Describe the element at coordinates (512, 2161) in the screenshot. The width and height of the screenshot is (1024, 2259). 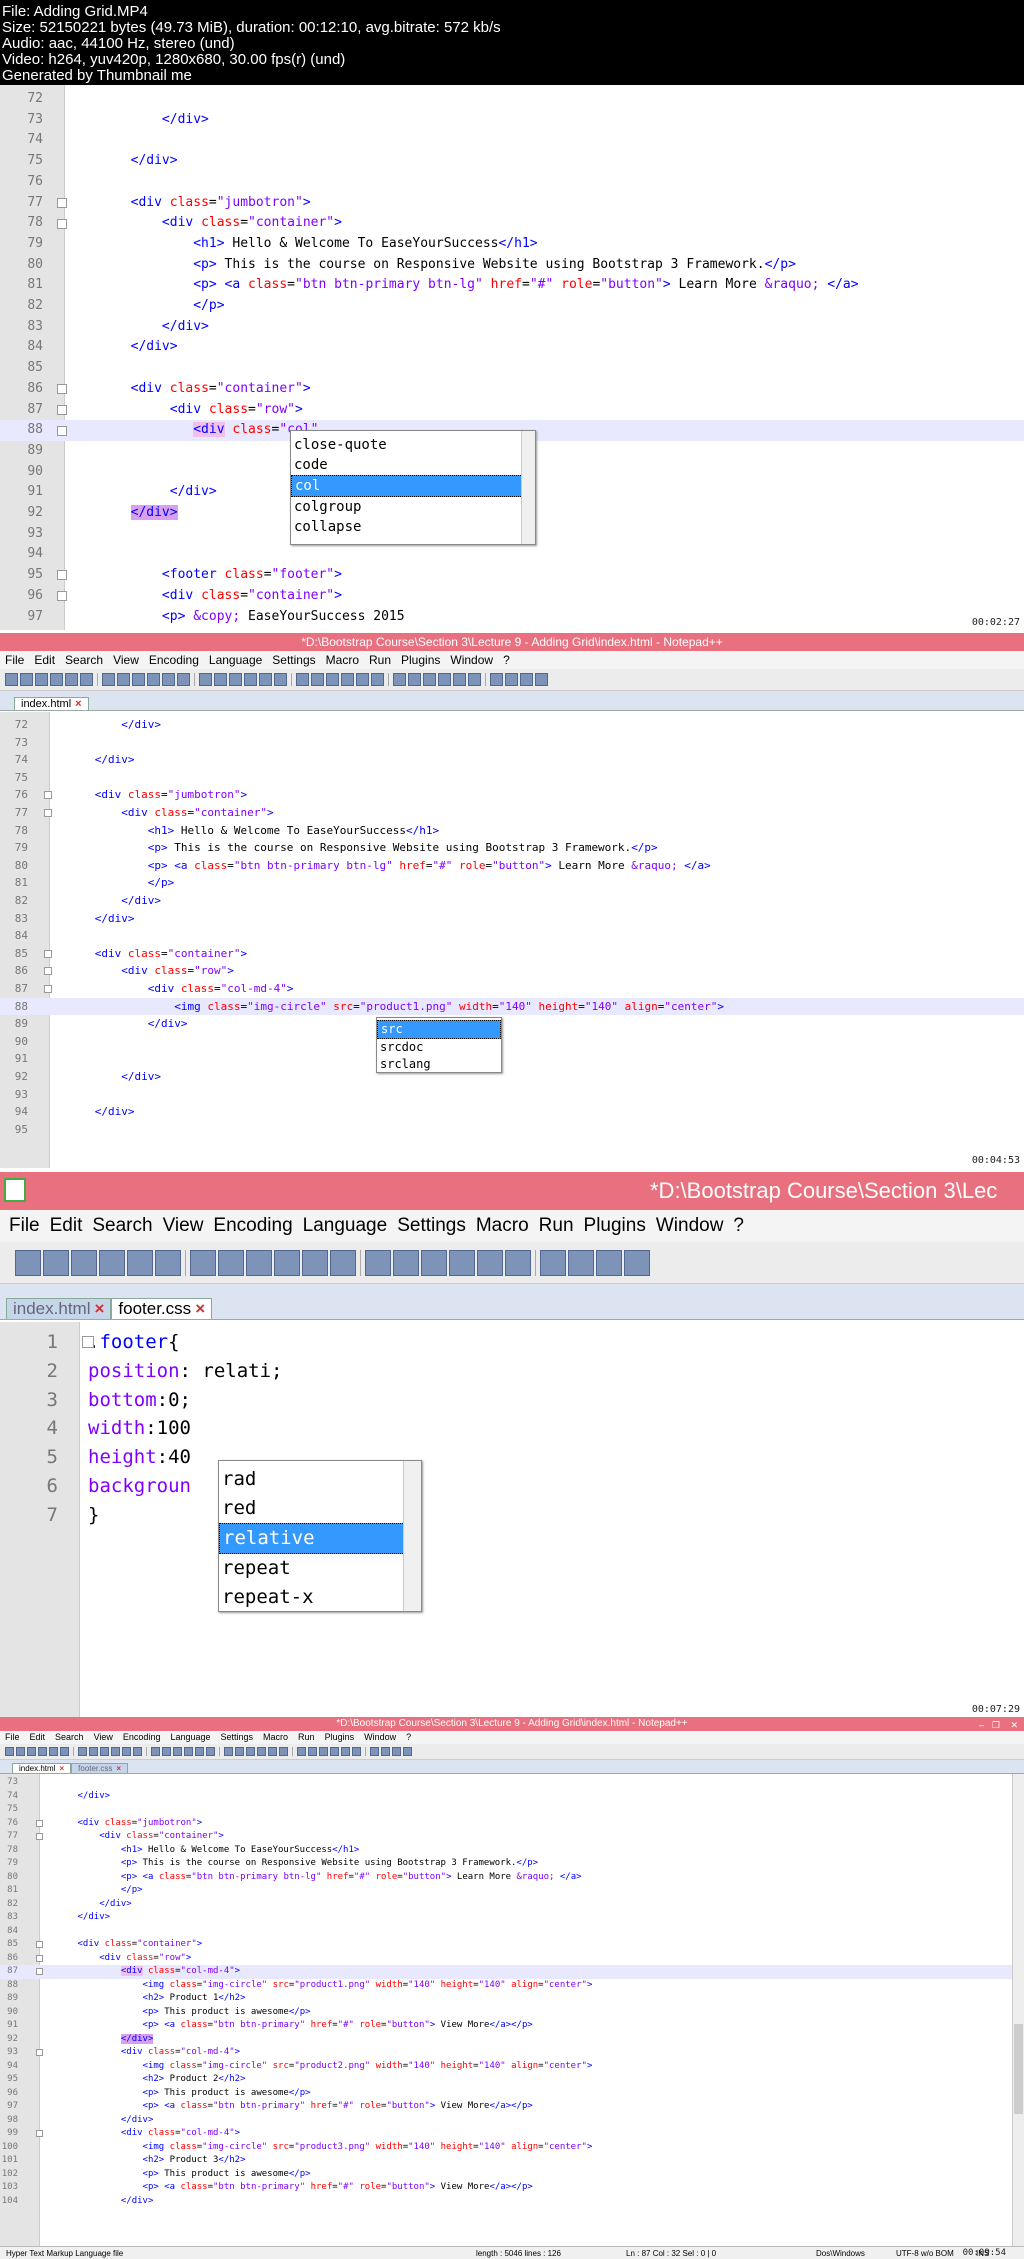
I see `code-line: 101 <h2> Product 3</h2>` at that location.